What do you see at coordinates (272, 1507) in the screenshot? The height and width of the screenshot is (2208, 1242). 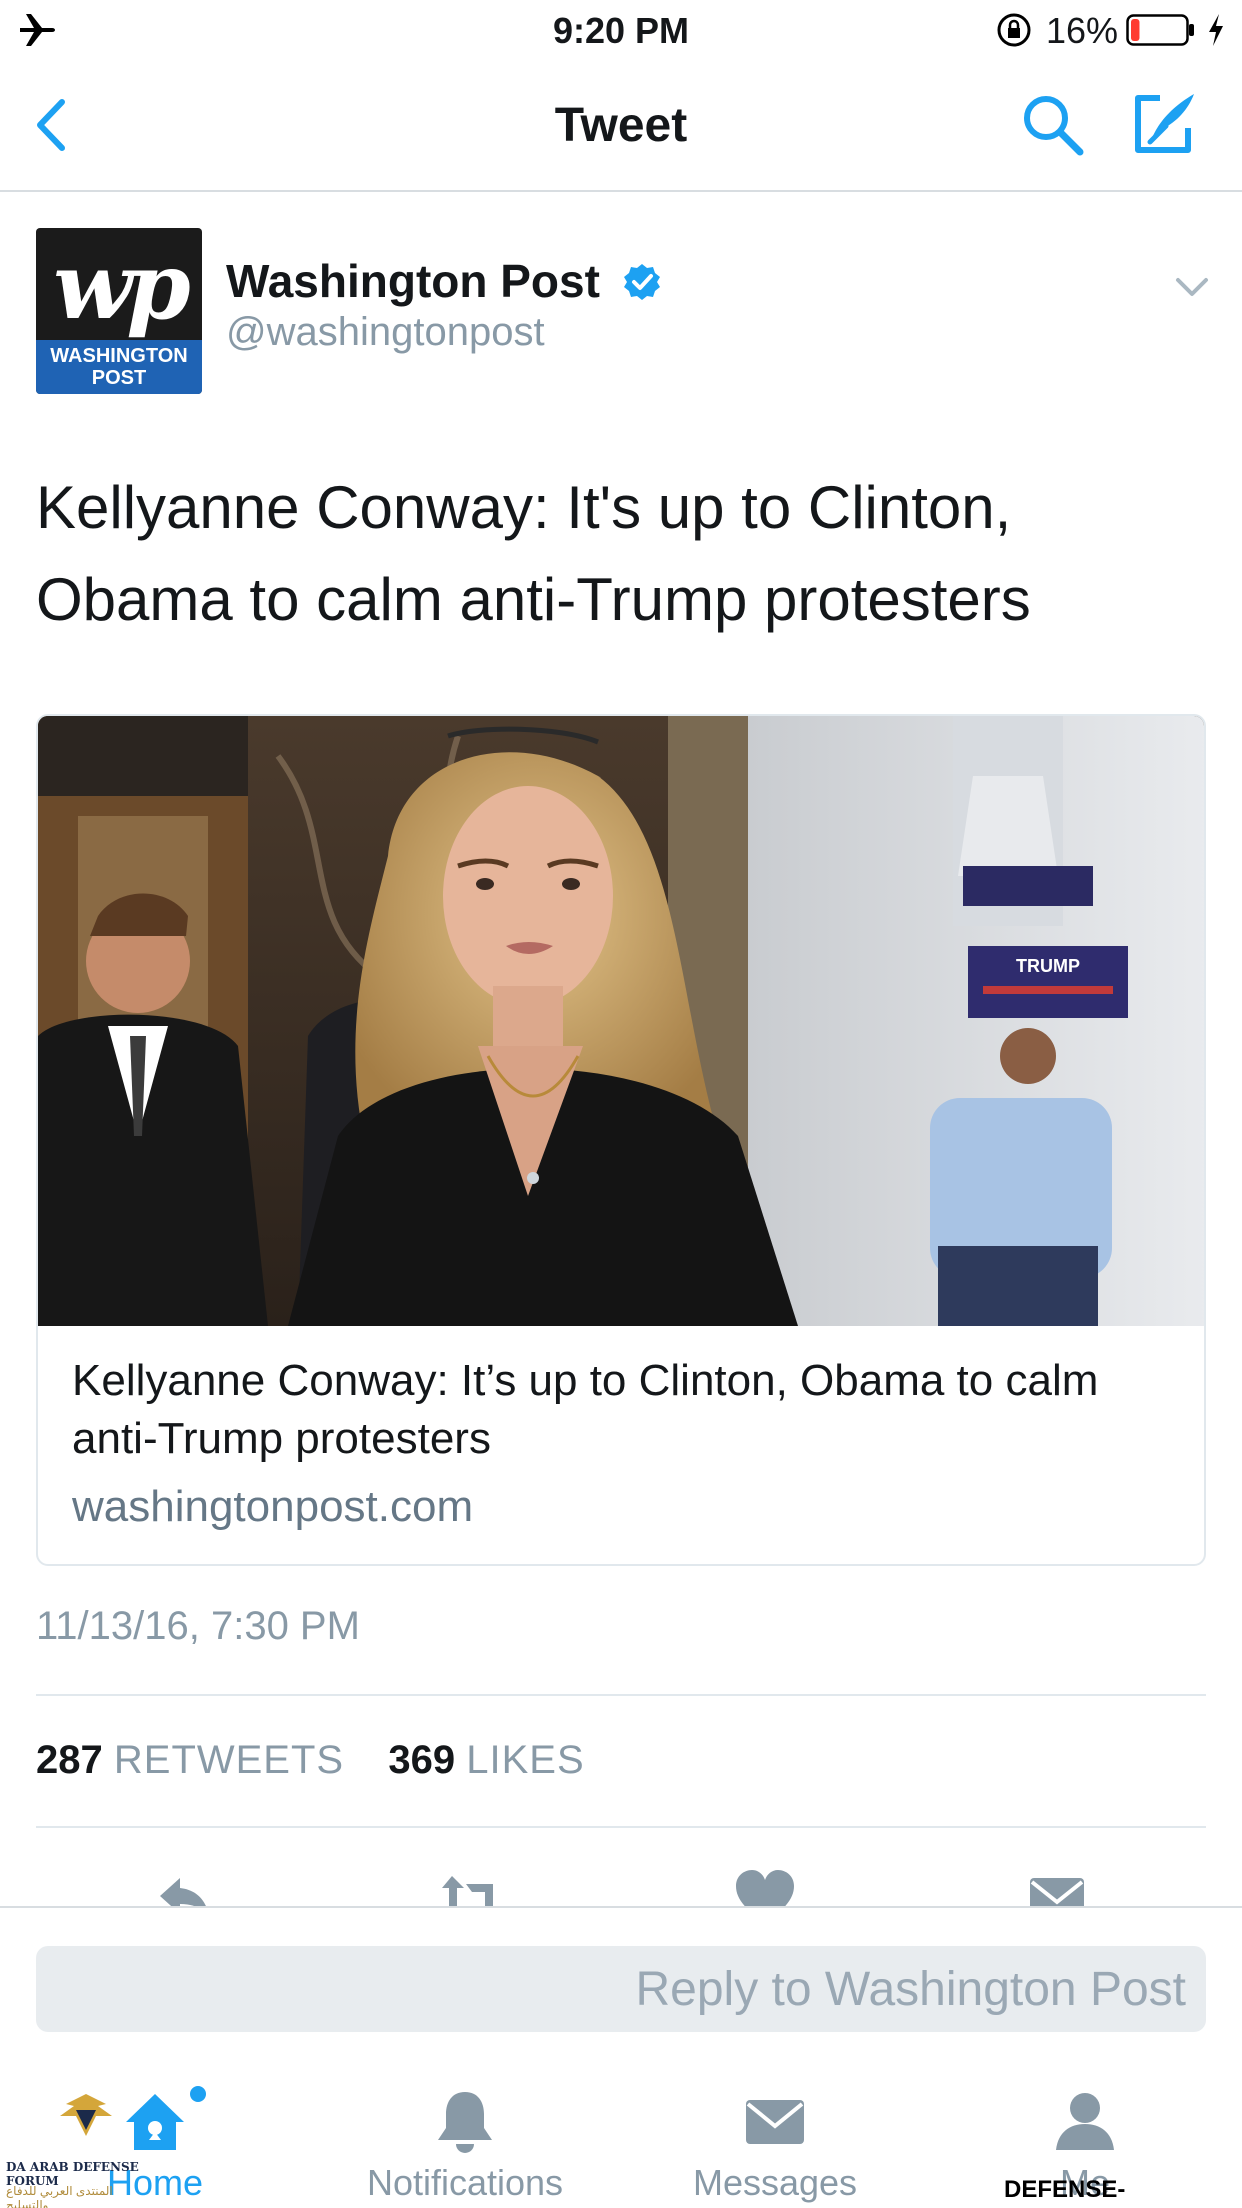 I see `card-domain: washingtonpost.com` at bounding box center [272, 1507].